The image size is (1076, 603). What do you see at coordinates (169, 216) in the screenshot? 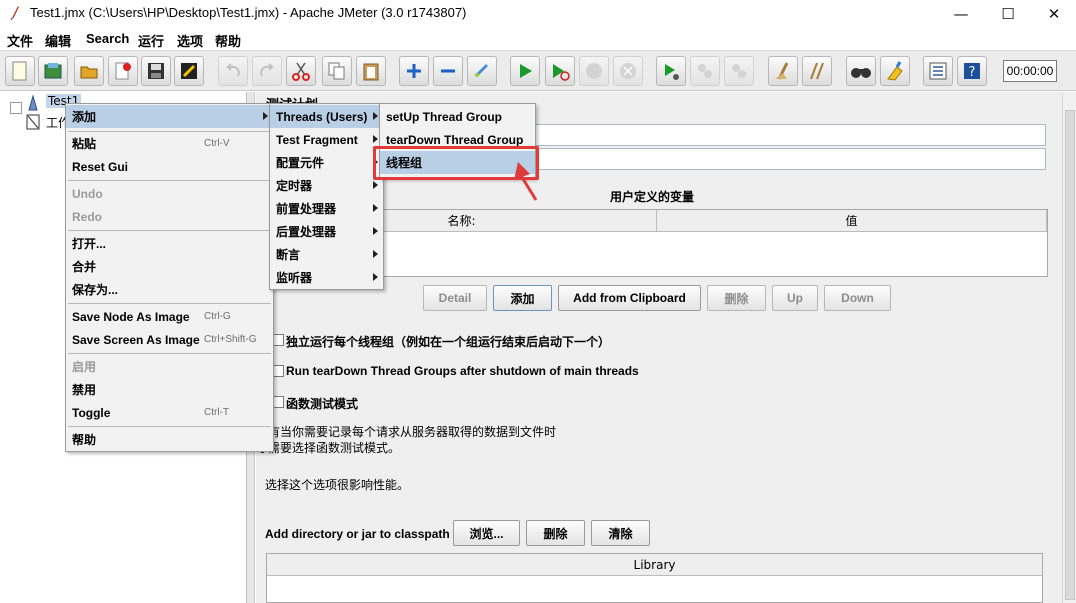
I see `menu-item-redo: Redo` at bounding box center [169, 216].